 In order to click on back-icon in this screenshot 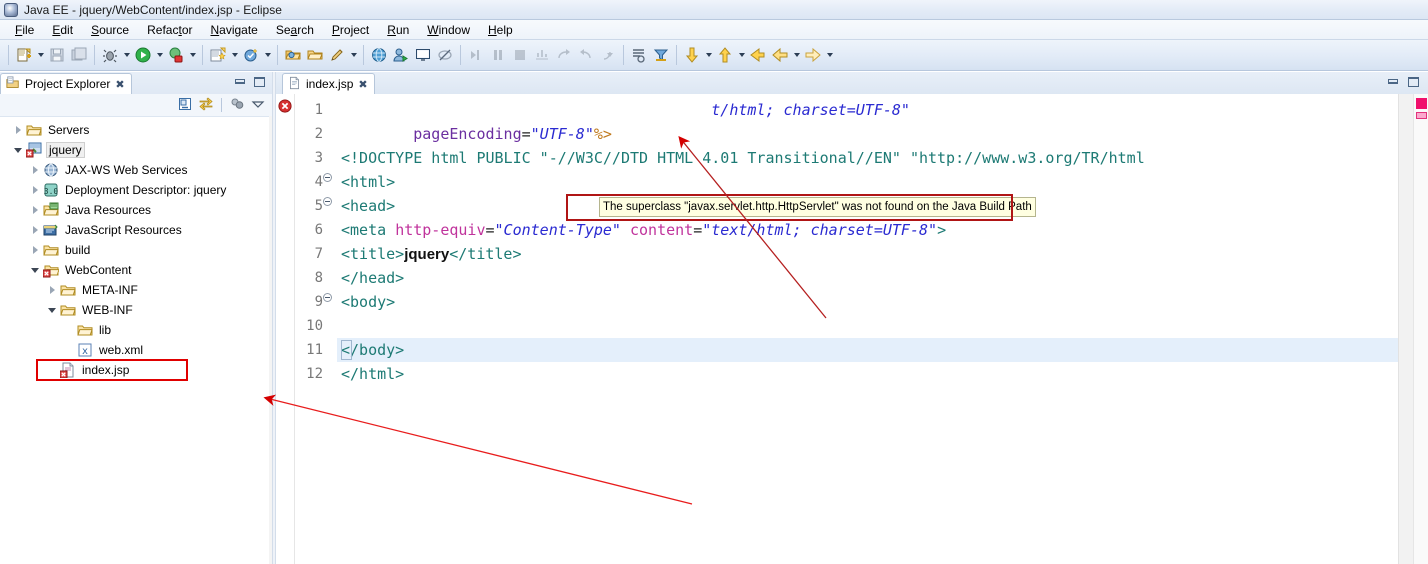, I will do `click(780, 55)`.